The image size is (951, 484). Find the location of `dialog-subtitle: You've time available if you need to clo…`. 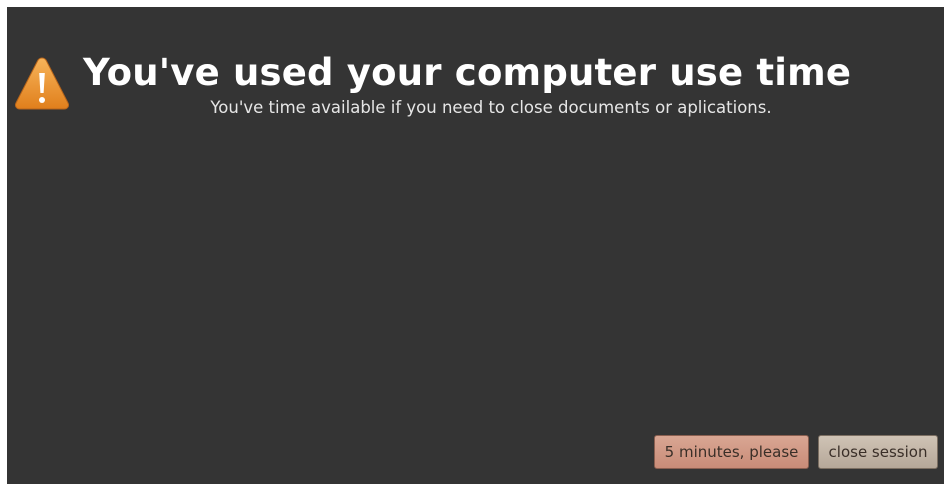

dialog-subtitle: You've time available if you need to clo… is located at coordinates (491, 107).